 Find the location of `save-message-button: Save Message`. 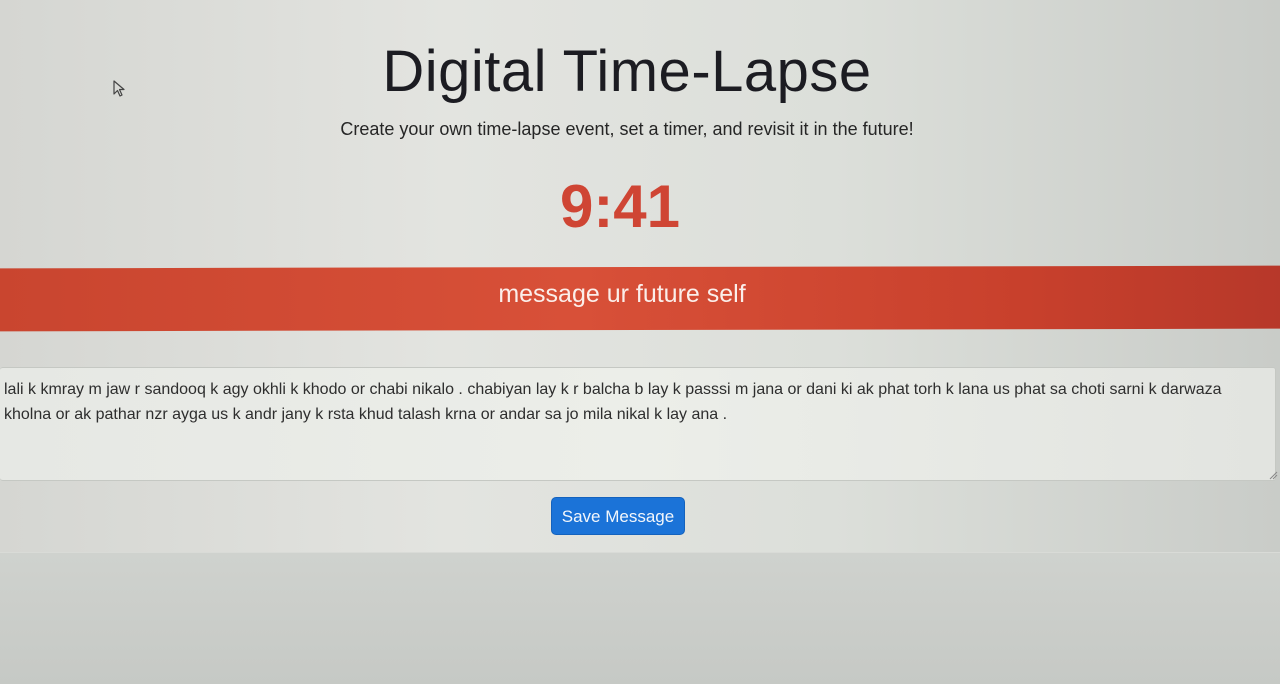

save-message-button: Save Message is located at coordinates (618, 516).